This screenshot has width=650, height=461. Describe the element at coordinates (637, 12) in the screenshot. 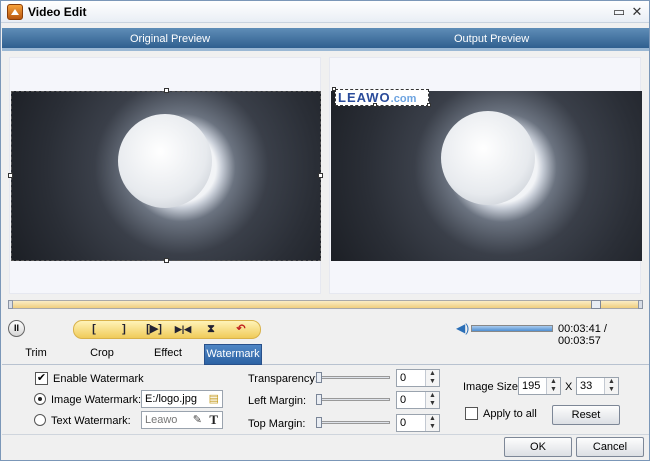

I see `close-icon: ✕` at that location.